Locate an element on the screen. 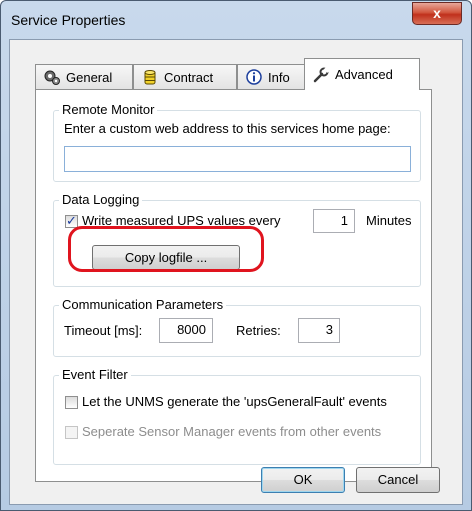  tab-info: Info is located at coordinates (271, 76).